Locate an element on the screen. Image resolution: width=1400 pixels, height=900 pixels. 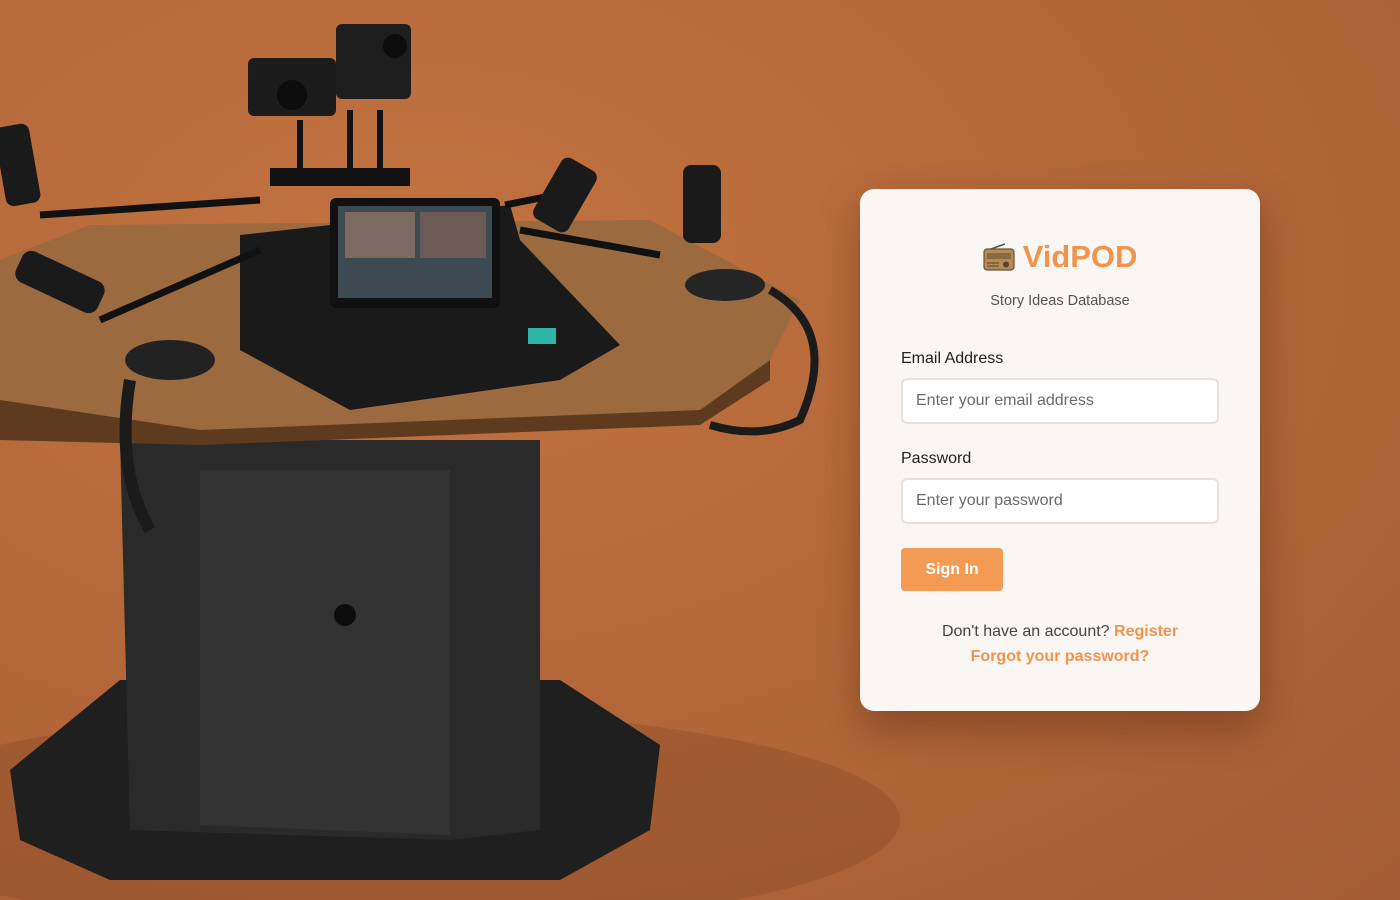
email-label: Email Address is located at coordinates (952, 358).